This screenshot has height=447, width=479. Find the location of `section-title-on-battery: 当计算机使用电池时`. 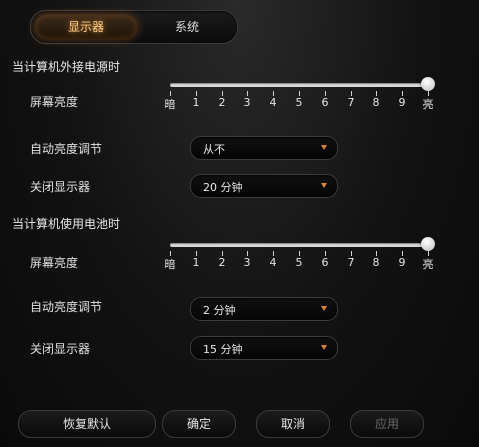

section-title-on-battery: 当计算机使用电池时 is located at coordinates (66, 224).